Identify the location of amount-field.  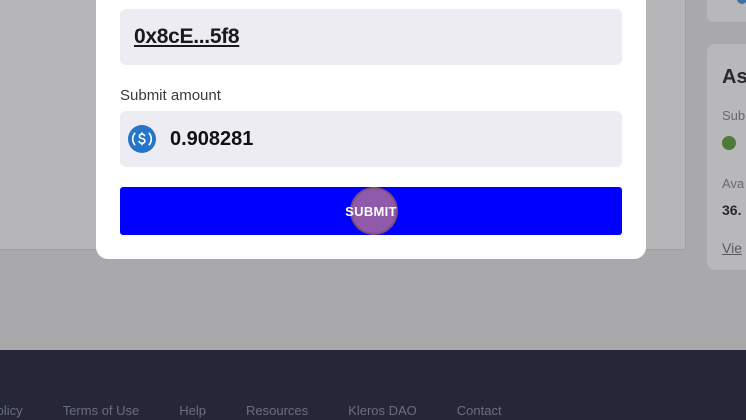
(371, 139).